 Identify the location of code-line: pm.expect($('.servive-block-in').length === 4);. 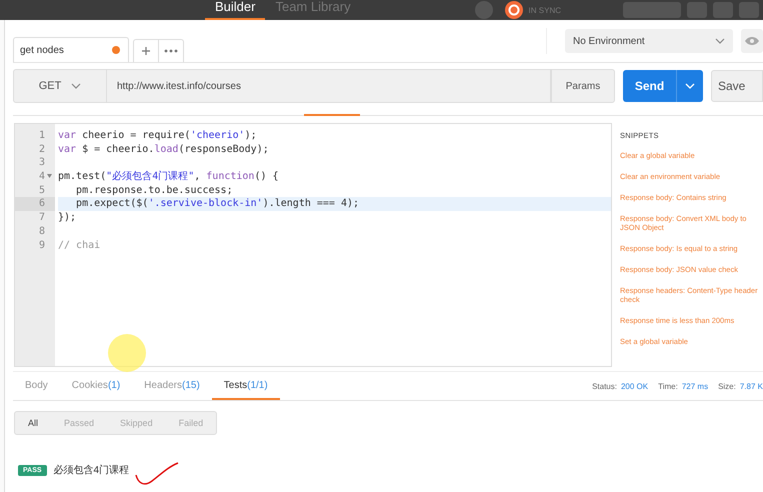
(217, 204).